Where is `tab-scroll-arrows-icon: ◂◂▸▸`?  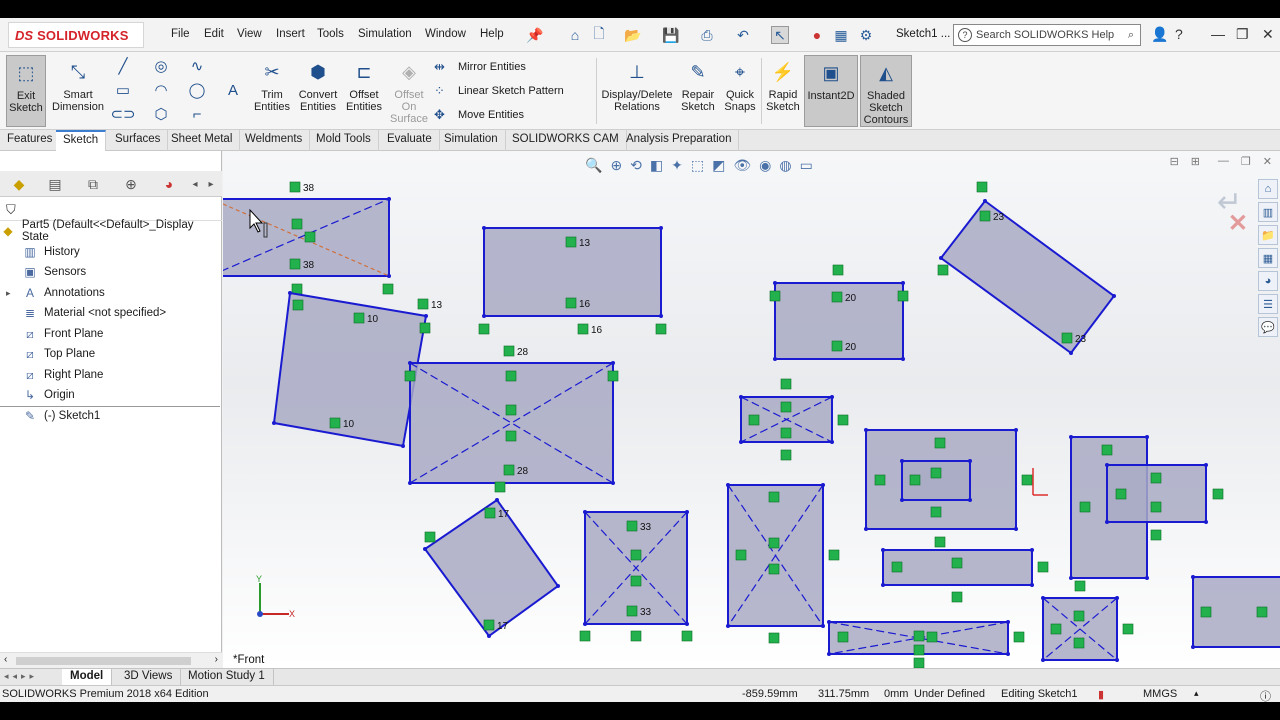 tab-scroll-arrows-icon: ◂◂▸▸ is located at coordinates (21, 676).